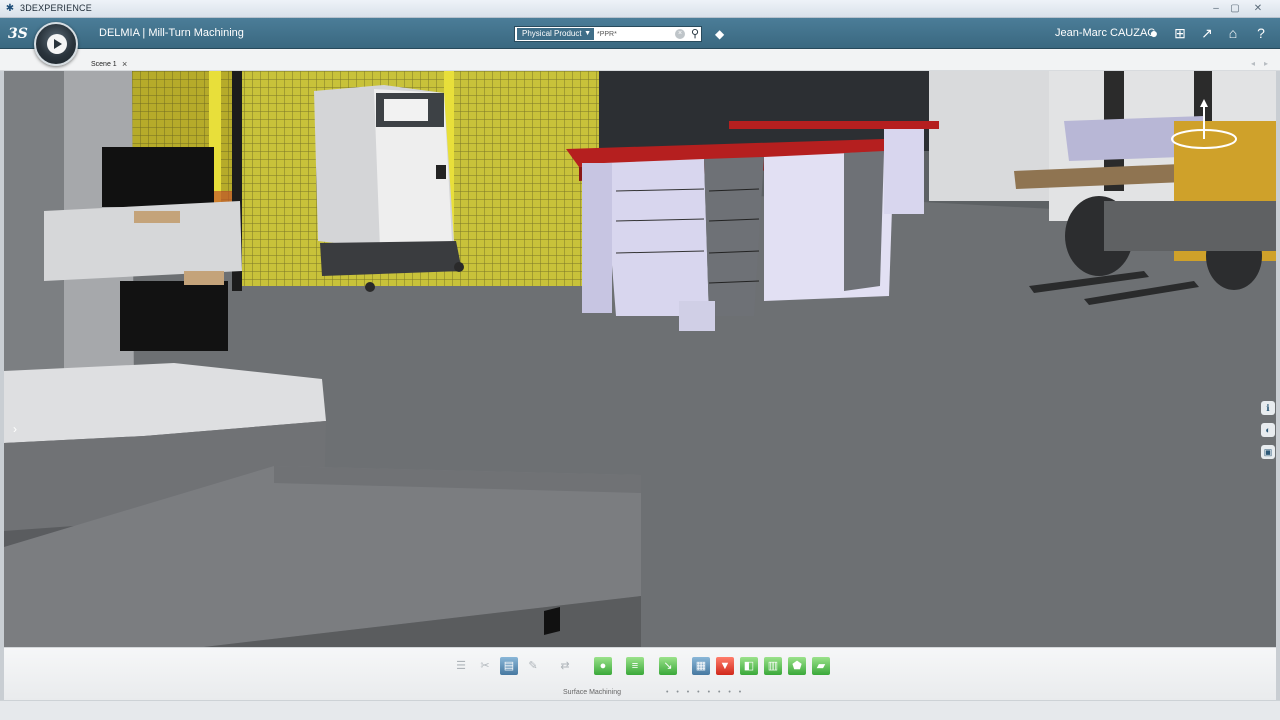  I want to click on search-box: Physical Product ▼ × ⚲, so click(608, 34).